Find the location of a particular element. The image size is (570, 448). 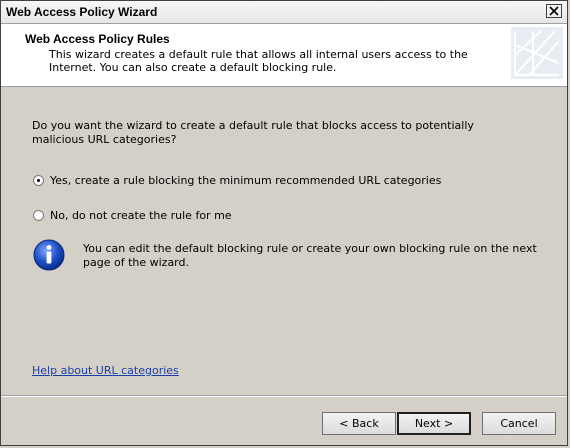

option-no: No, do not create the rule for me is located at coordinates (132, 215).